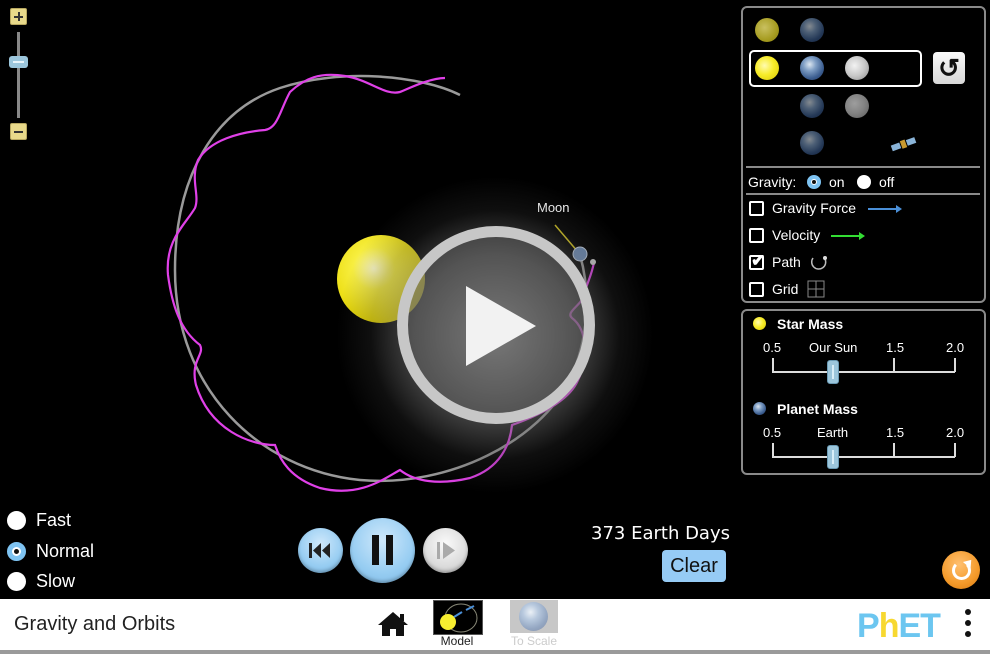  I want to click on gravity-on-radio, so click(814, 182).